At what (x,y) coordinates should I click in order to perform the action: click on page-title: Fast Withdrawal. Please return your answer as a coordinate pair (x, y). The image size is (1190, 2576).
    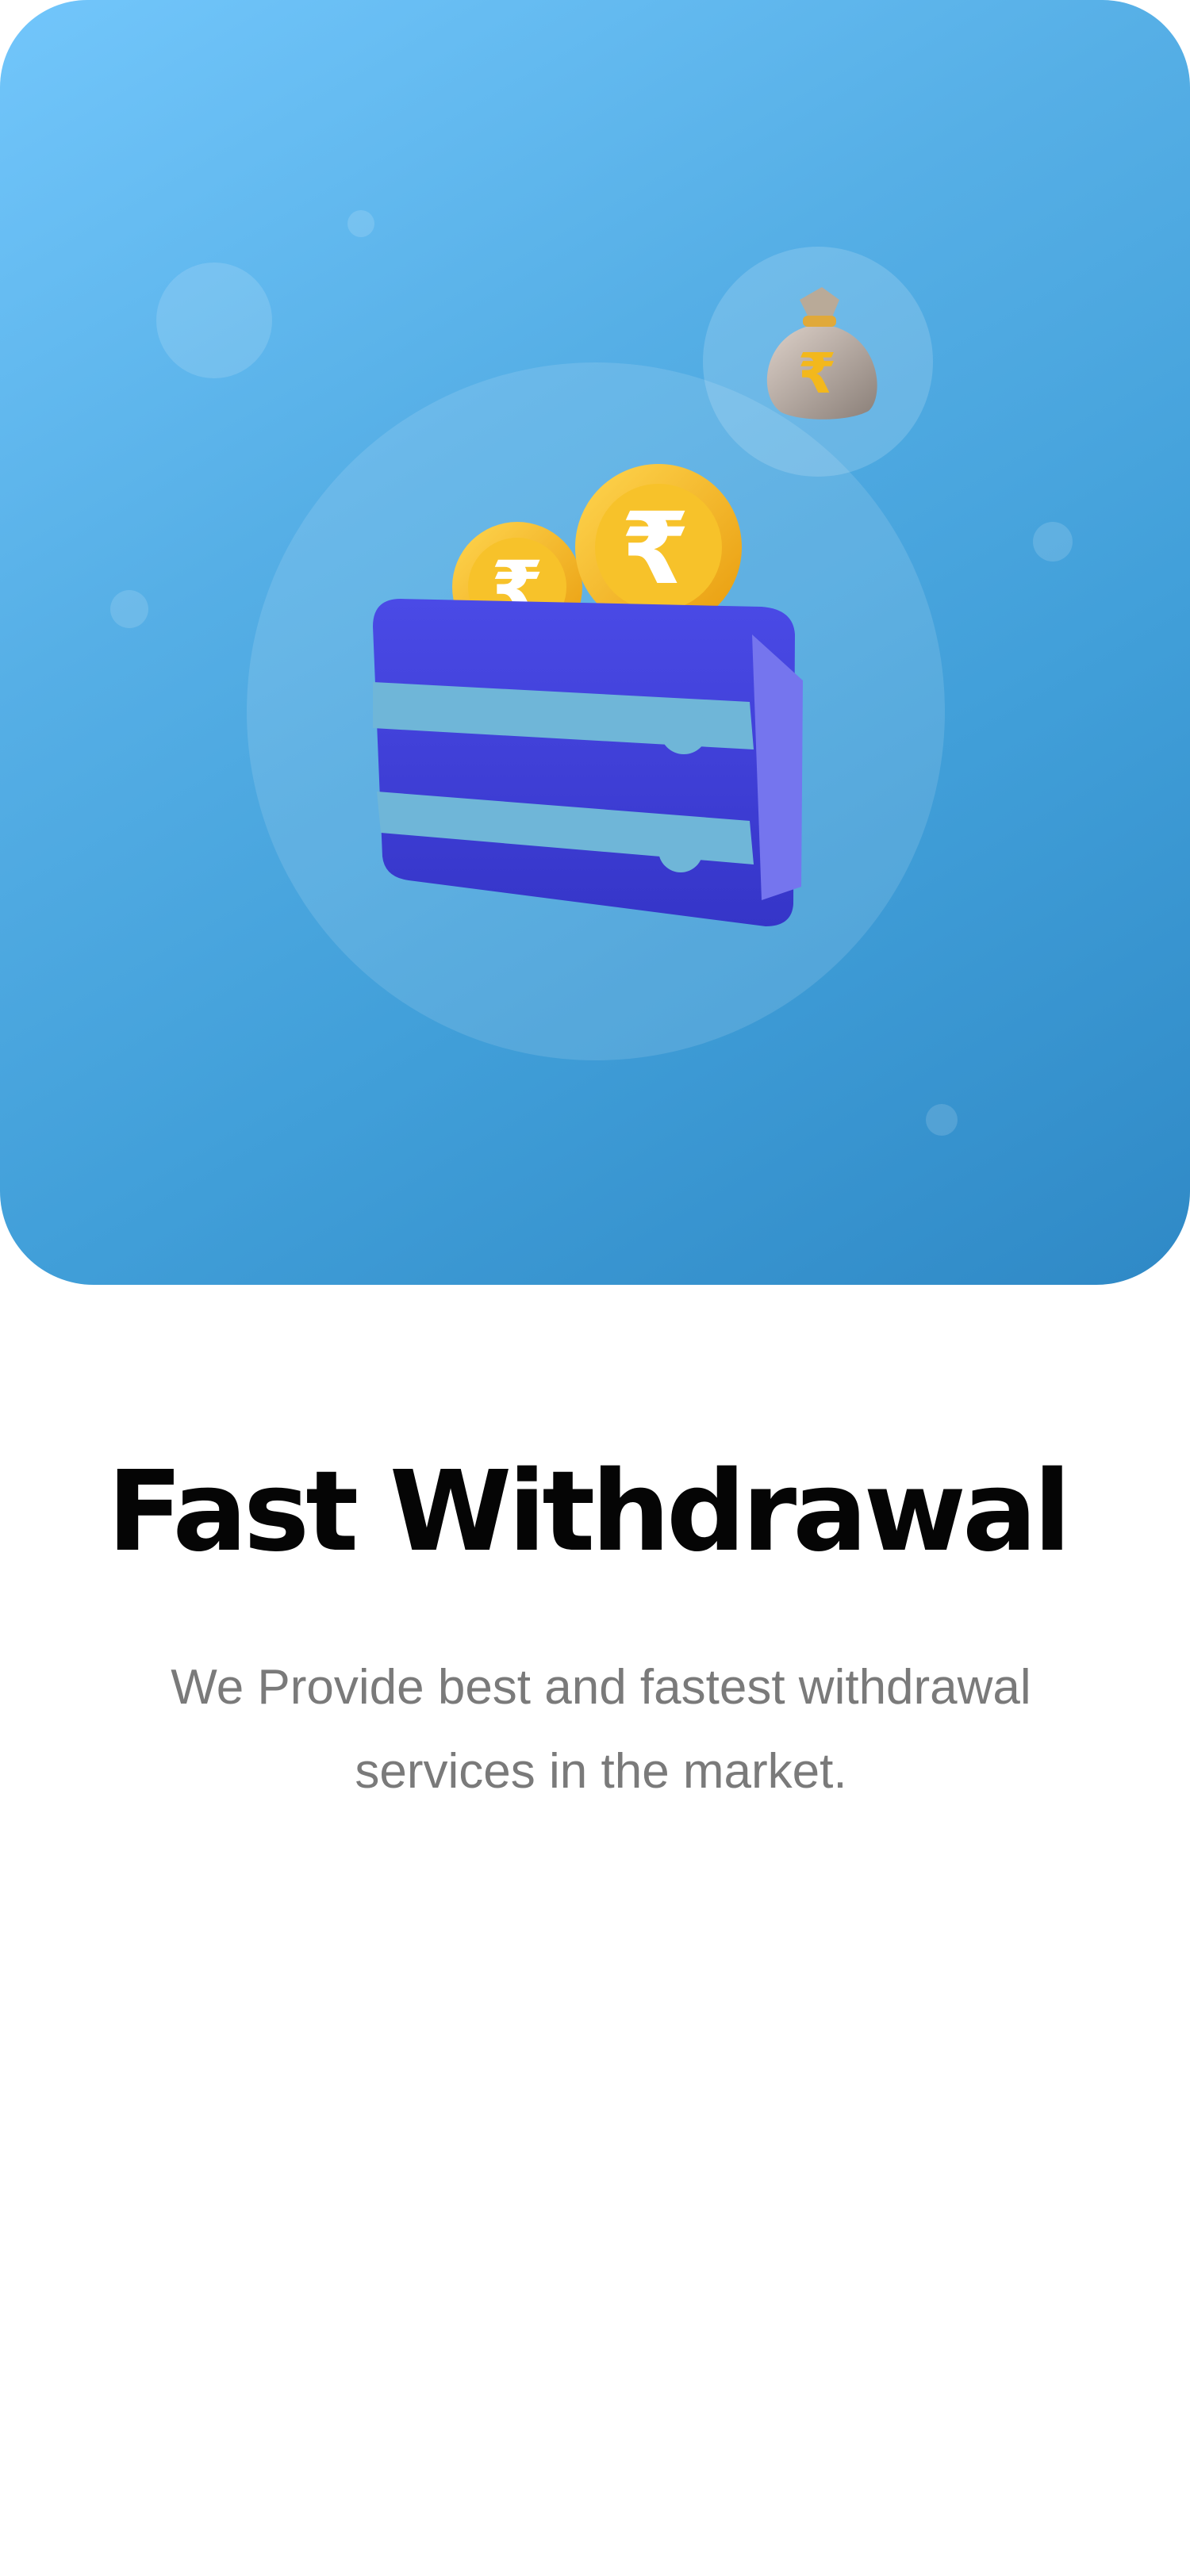
    Looking at the image, I should click on (589, 1512).